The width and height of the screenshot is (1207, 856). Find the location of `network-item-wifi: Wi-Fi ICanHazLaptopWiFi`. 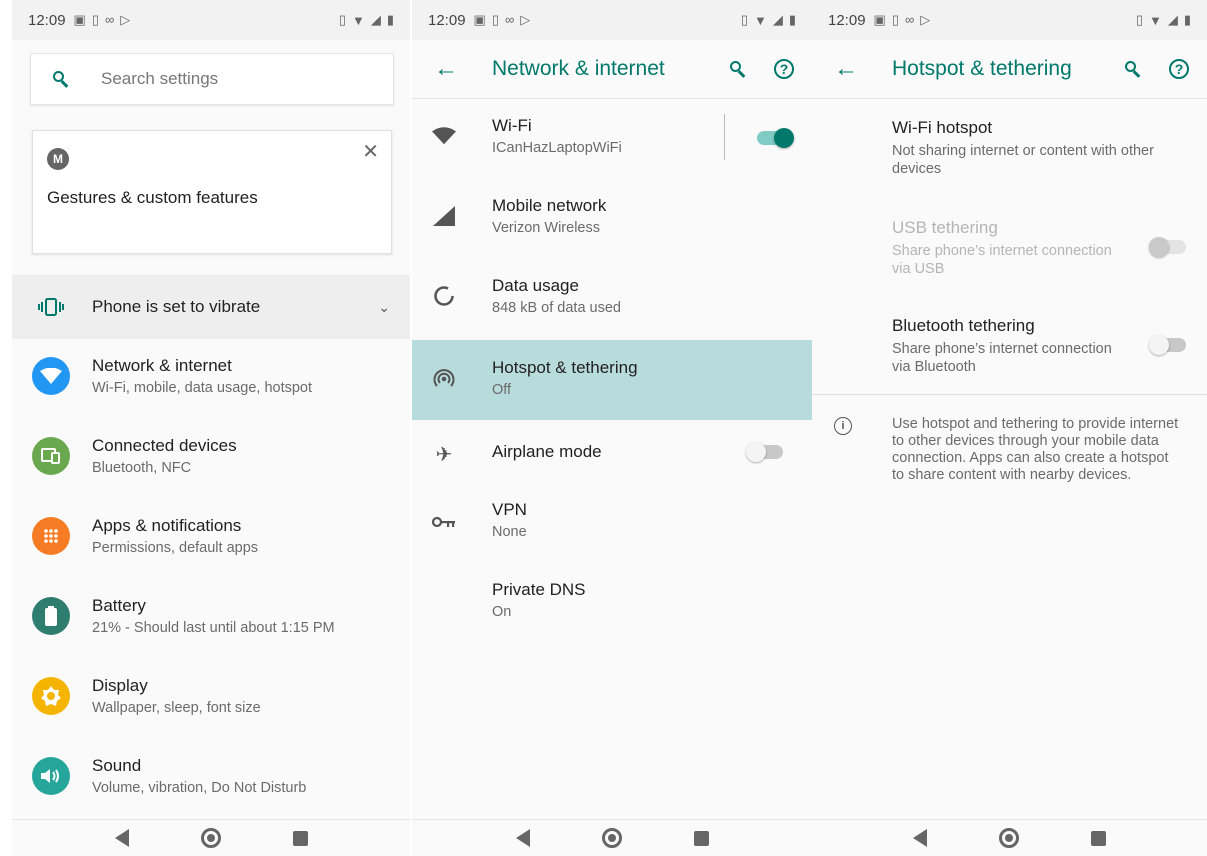

network-item-wifi: Wi-Fi ICanHazLaptopWiFi is located at coordinates (612, 138).